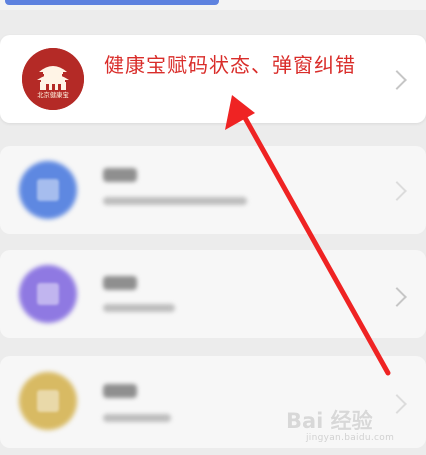  I want to click on beijing-health-kit-logo: 北京健康宝, so click(53, 79).